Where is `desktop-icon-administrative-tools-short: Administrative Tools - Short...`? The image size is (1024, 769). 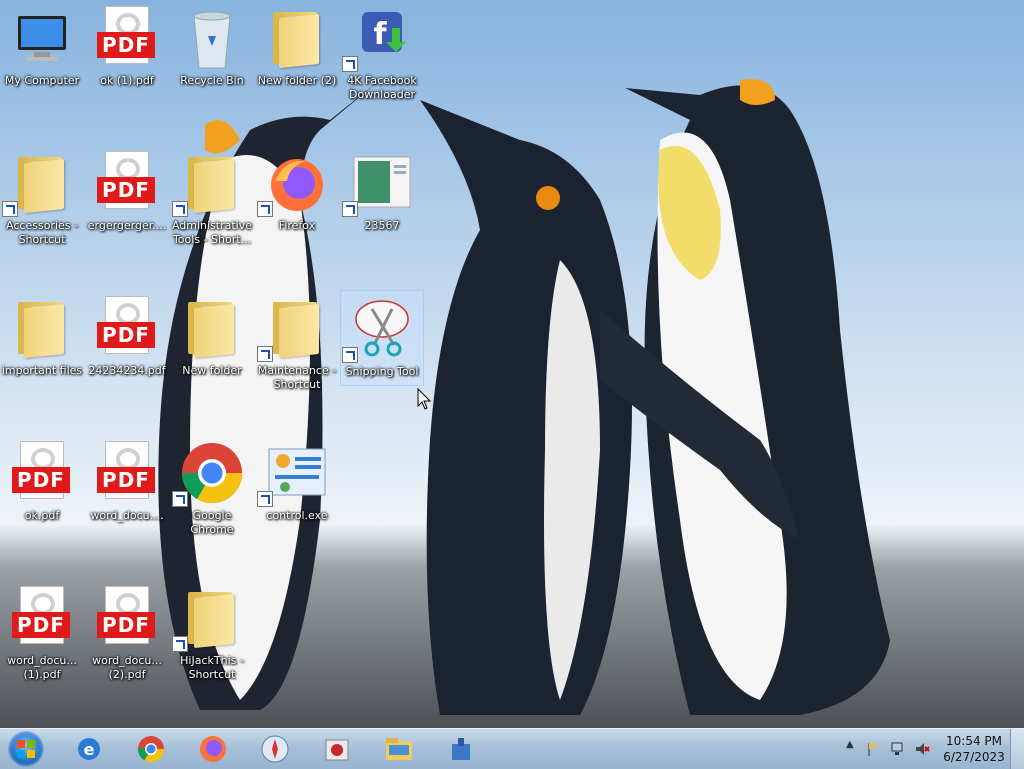 desktop-icon-administrative-tools-short: Administrative Tools - Short... is located at coordinates (212, 215).